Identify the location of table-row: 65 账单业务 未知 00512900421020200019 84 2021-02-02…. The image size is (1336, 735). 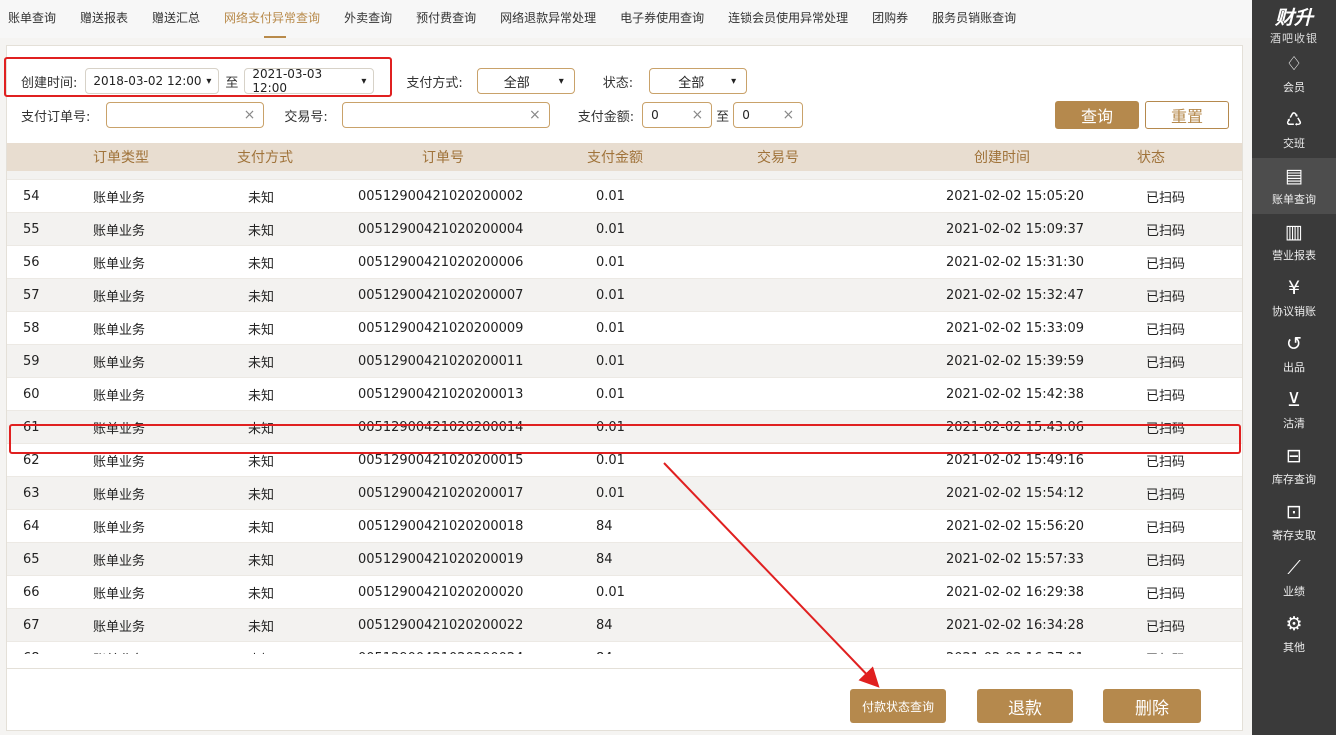
(624, 559).